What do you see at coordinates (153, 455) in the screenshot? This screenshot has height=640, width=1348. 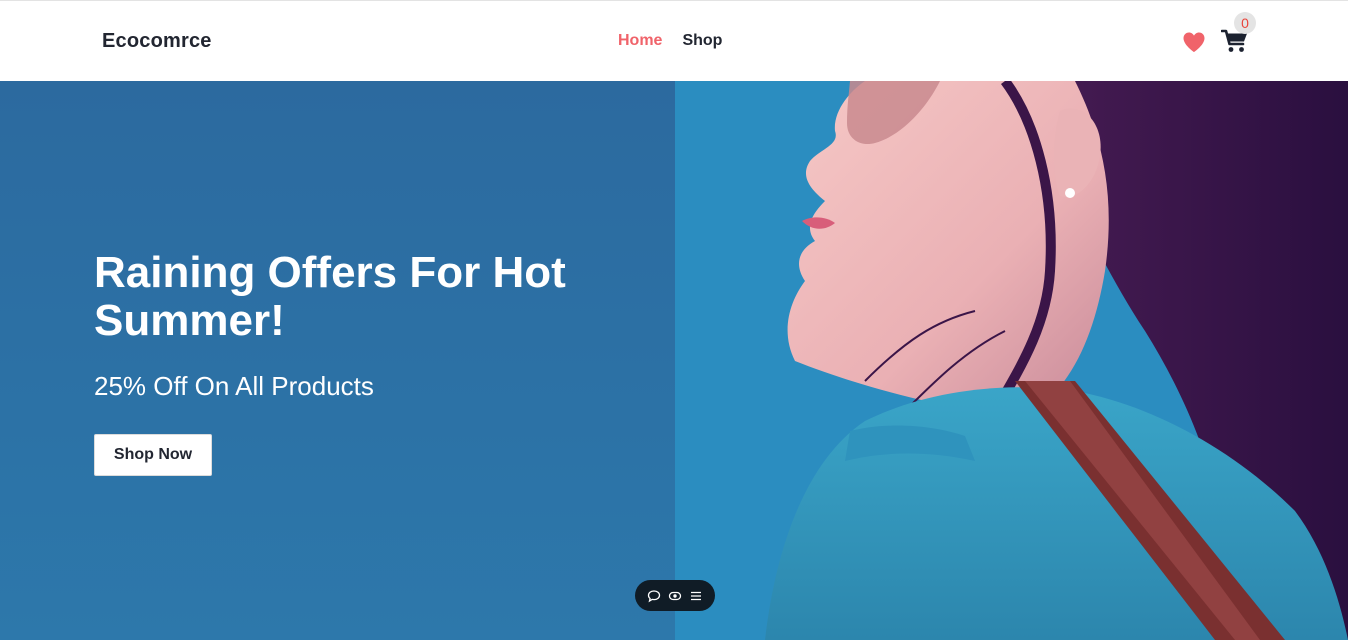 I see `shop-now-button: Shop Now` at bounding box center [153, 455].